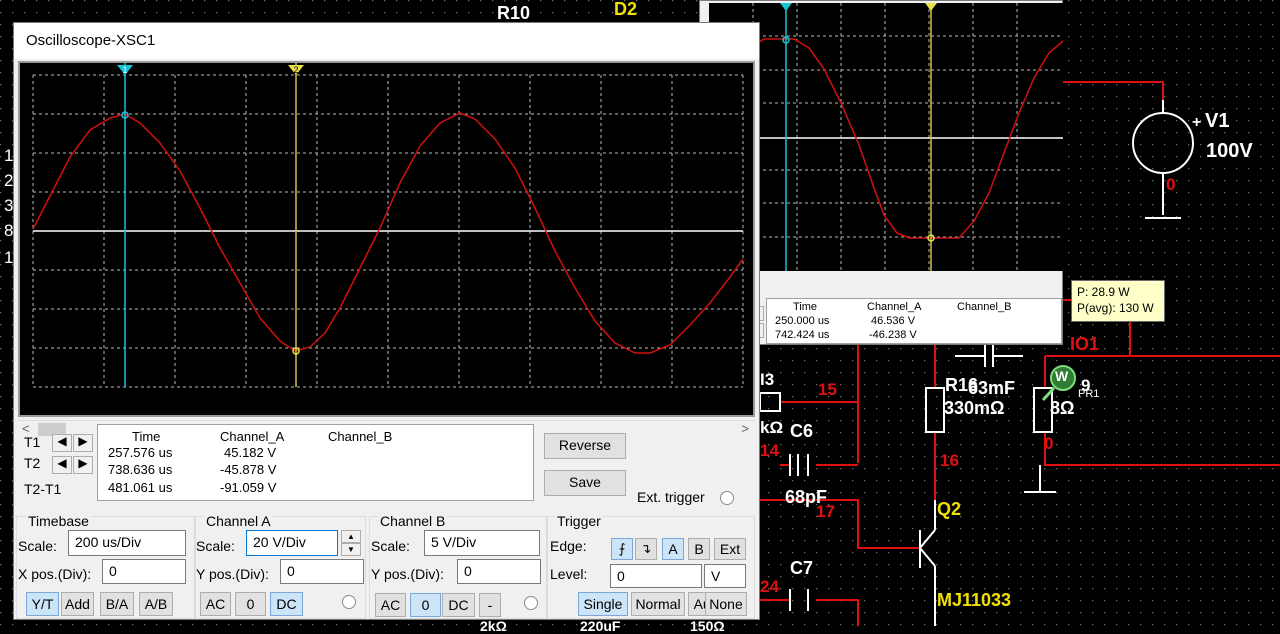 This screenshot has height=634, width=1280. I want to click on header-channel-a: Channel_A, so click(252, 436).